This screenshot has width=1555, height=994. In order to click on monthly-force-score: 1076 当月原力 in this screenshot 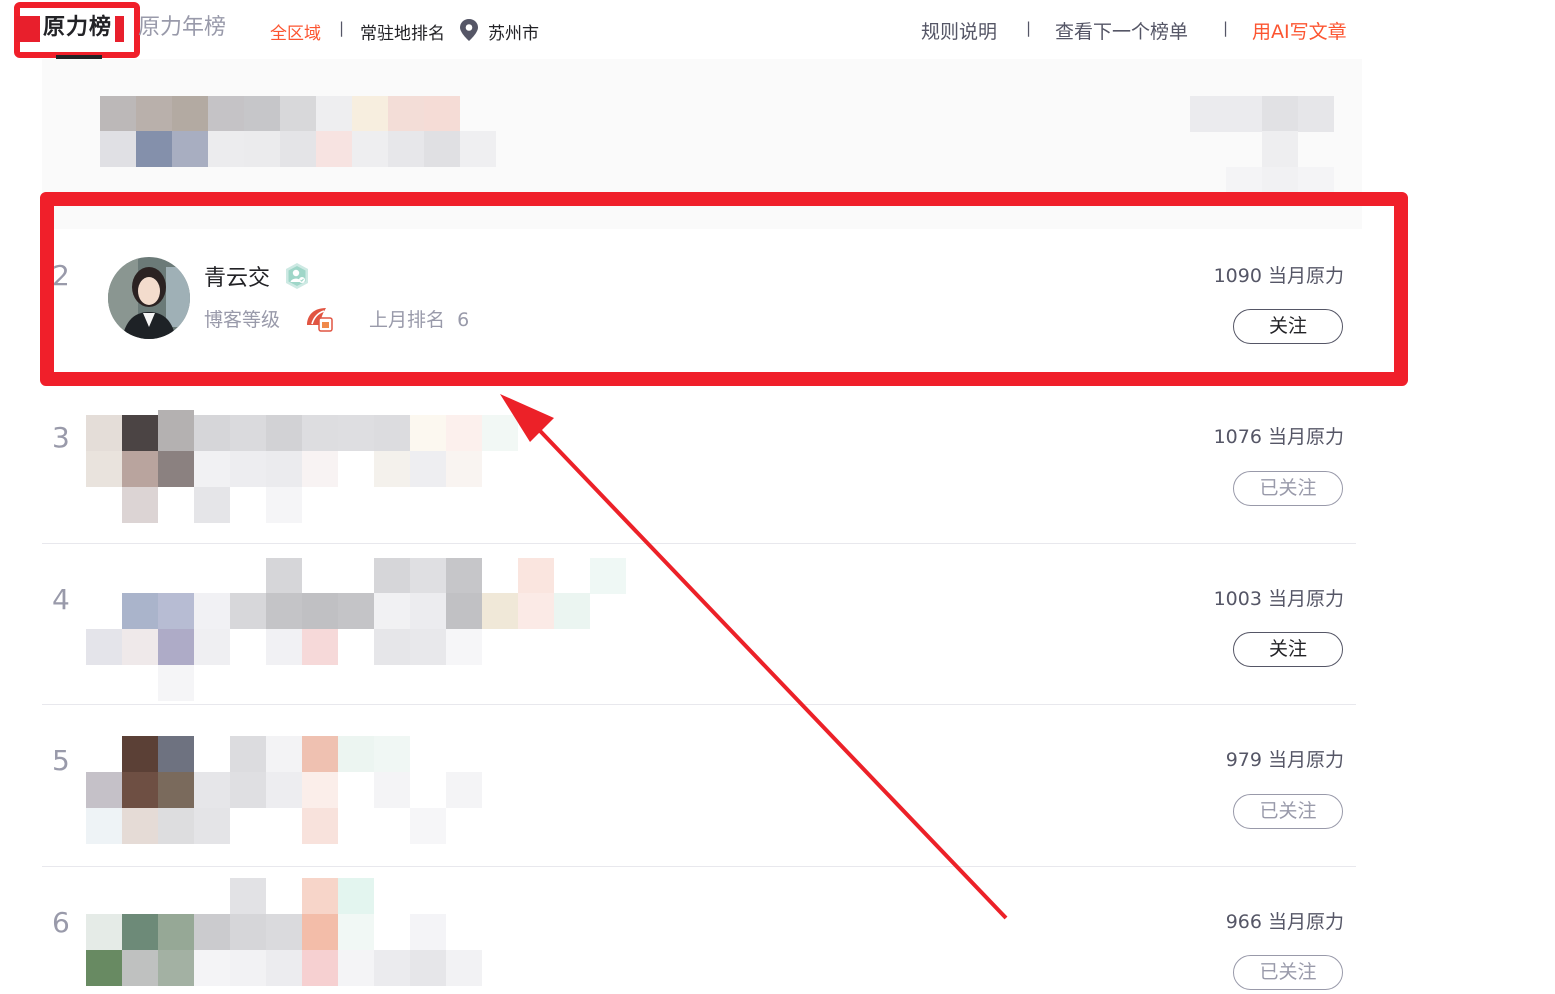, I will do `click(1278, 437)`.